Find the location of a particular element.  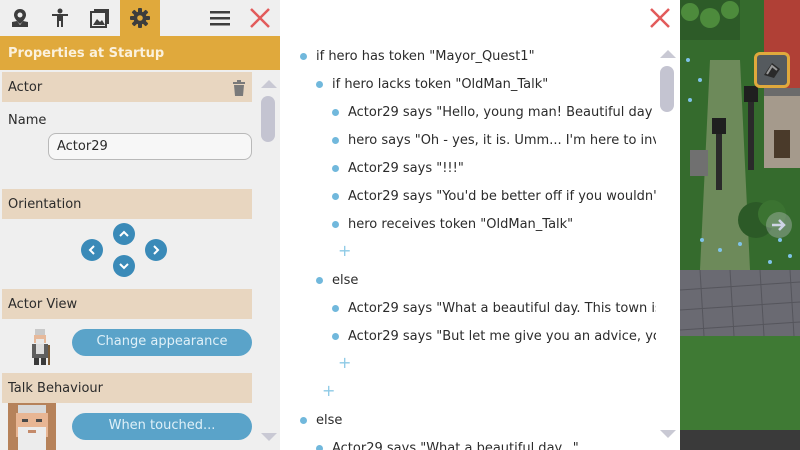

gallery-tab is located at coordinates (100, 18).